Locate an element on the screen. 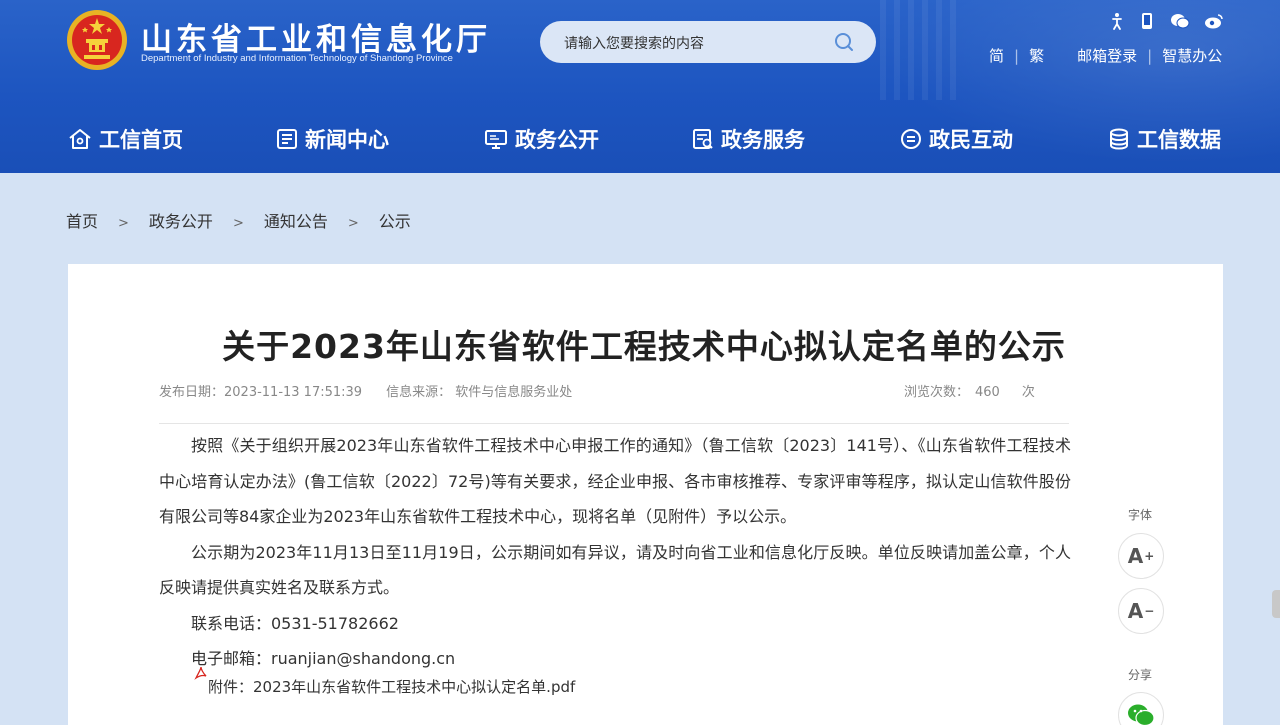  simplified-link: 简 is located at coordinates (996, 55).